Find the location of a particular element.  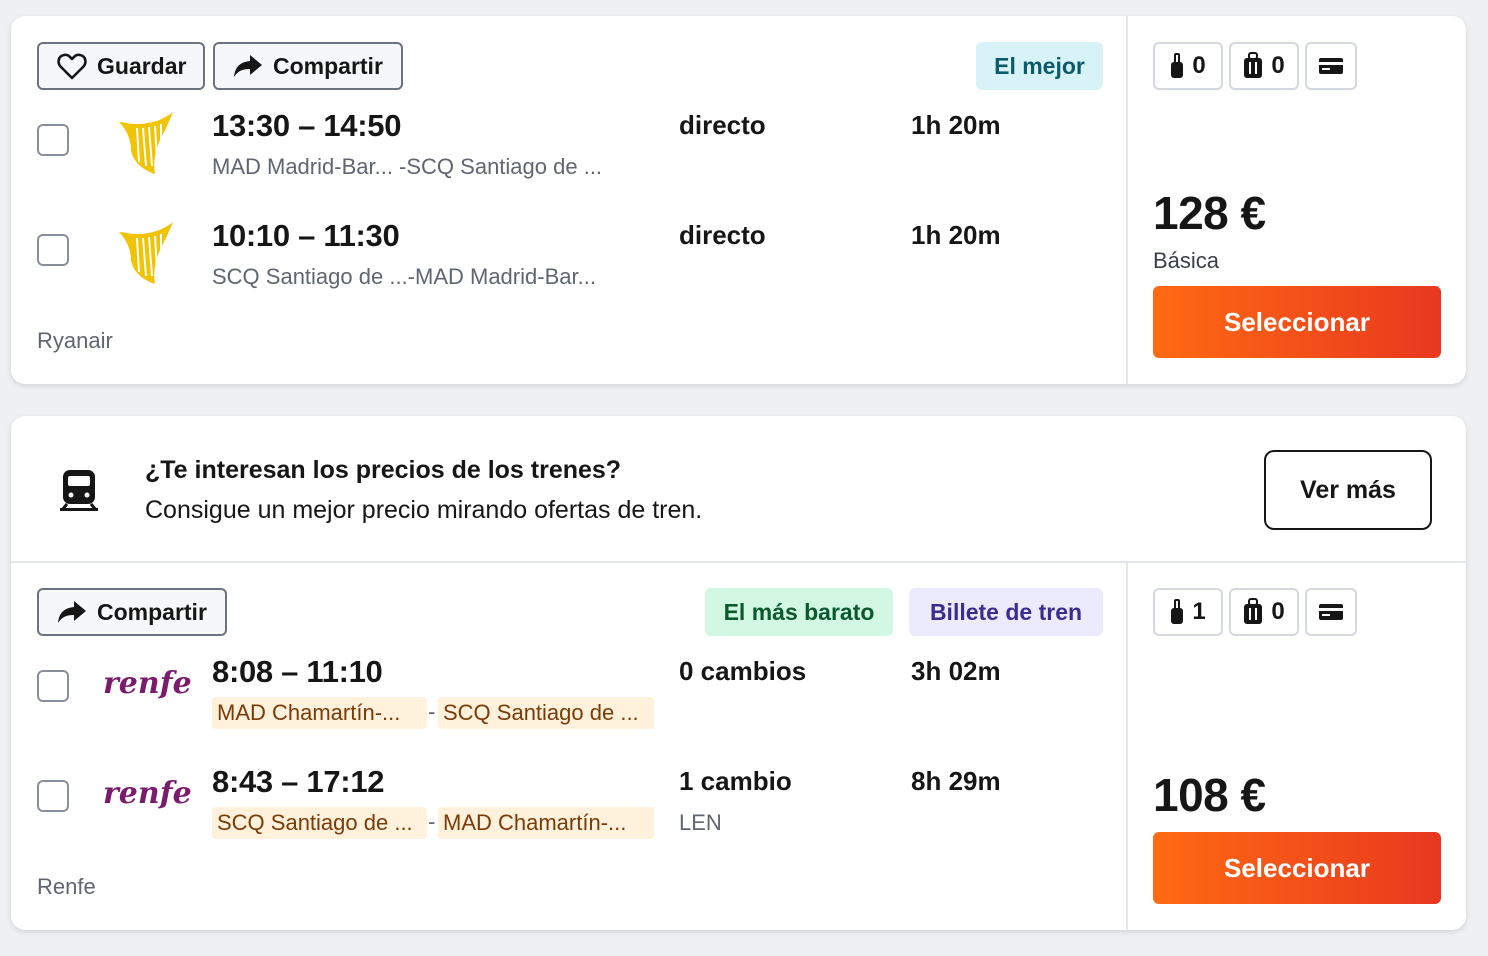

leg-stops: 0 cambios is located at coordinates (743, 671).